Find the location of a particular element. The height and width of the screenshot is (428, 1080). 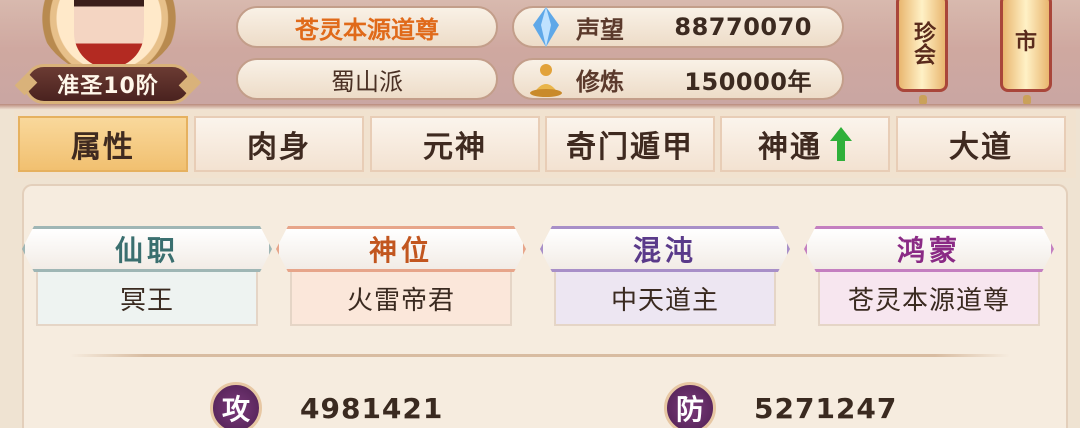

title-value: 苍灵本源道尊 is located at coordinates (929, 299).